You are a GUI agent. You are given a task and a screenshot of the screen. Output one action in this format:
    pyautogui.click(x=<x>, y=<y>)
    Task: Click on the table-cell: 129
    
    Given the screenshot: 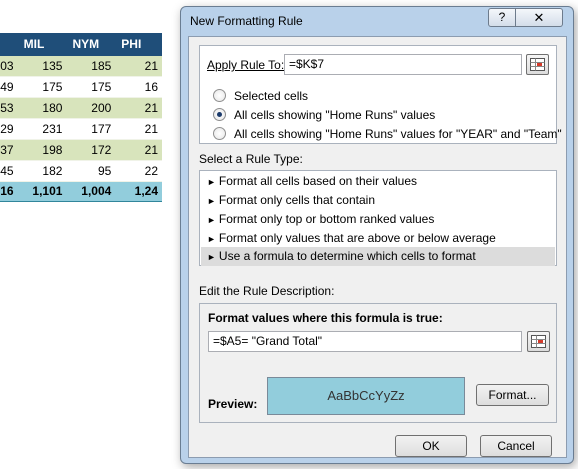 What is the action you would take?
    pyautogui.click(x=9, y=129)
    